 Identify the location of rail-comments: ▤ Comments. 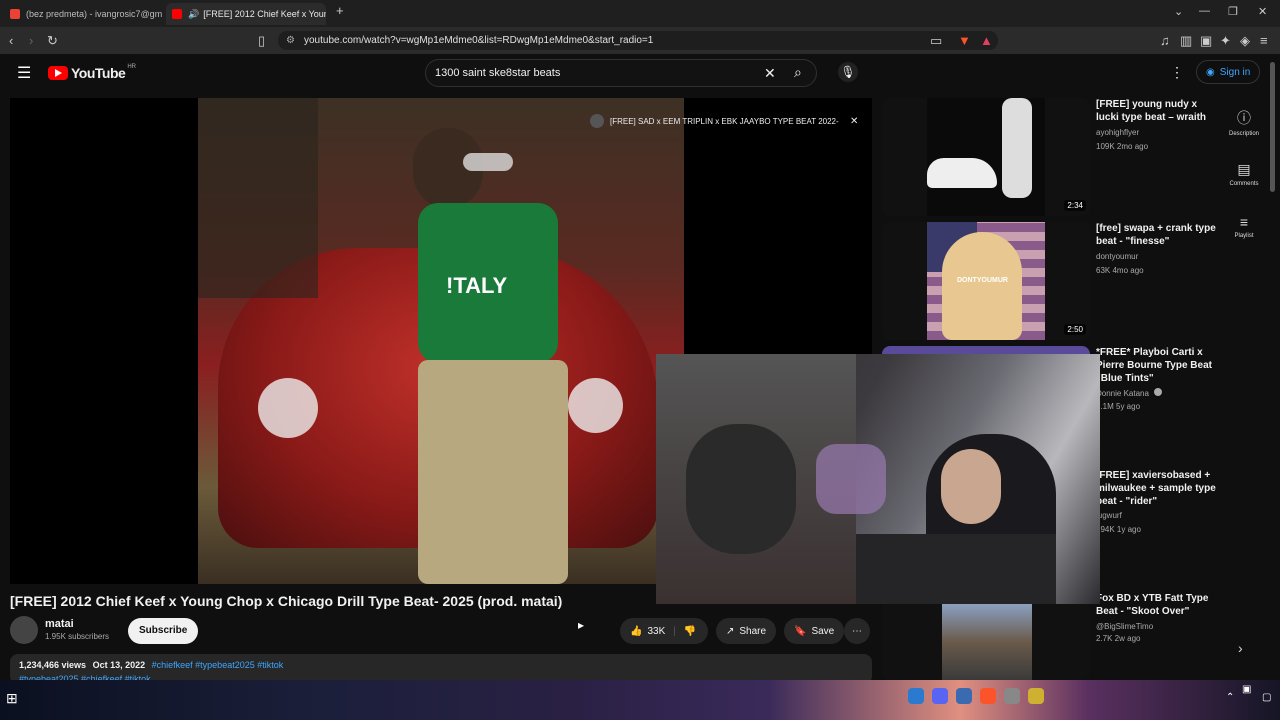
(1244, 174).